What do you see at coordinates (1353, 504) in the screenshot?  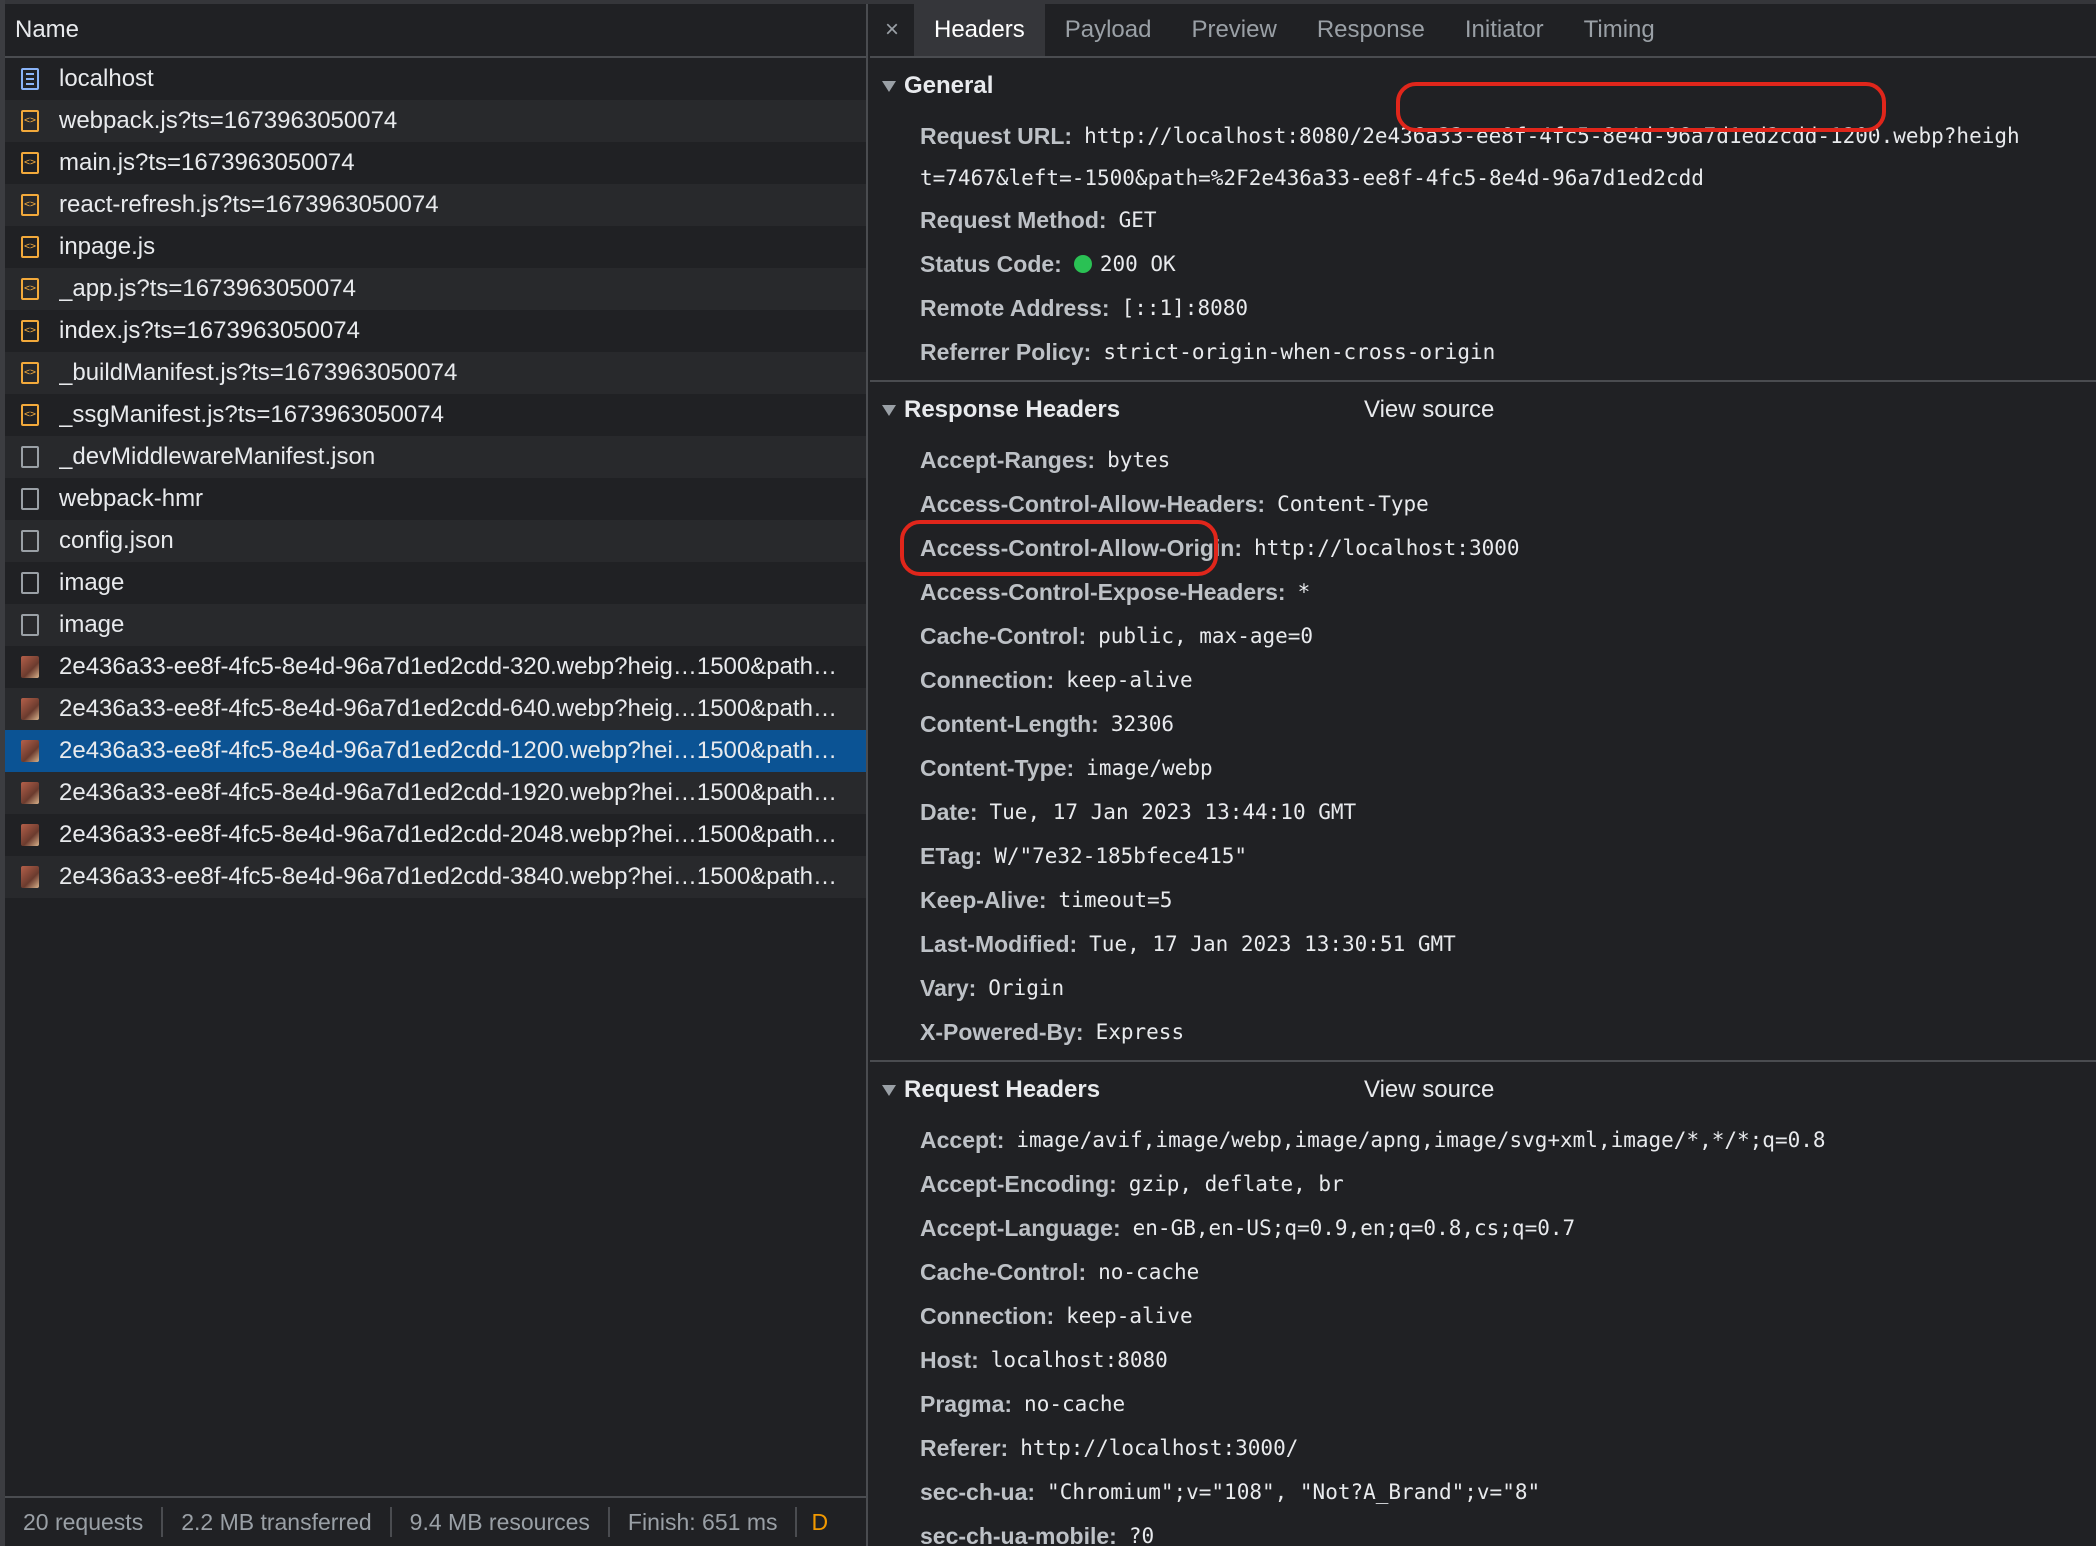 I see `header-value: Content-Type` at bounding box center [1353, 504].